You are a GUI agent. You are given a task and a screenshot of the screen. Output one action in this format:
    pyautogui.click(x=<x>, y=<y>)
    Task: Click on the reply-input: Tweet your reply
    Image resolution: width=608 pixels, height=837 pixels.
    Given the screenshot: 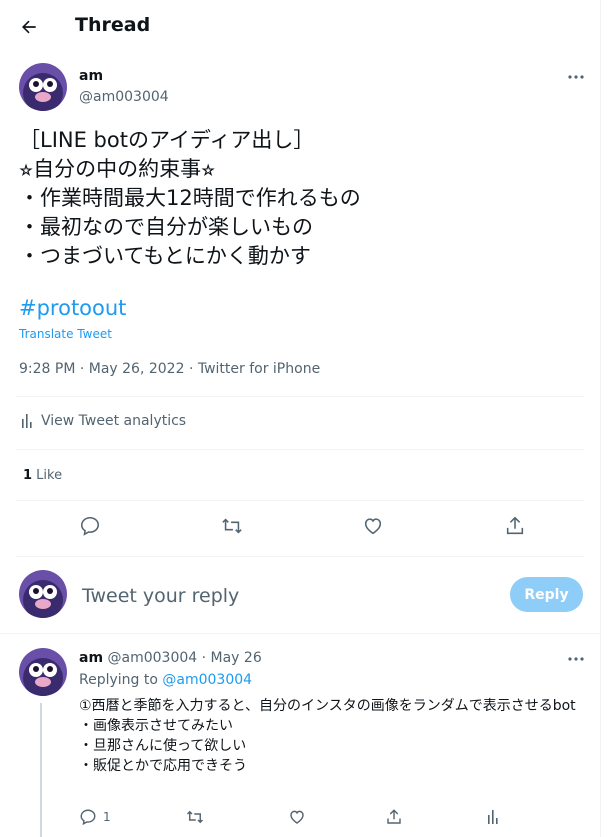 What is the action you would take?
    pyautogui.click(x=160, y=596)
    